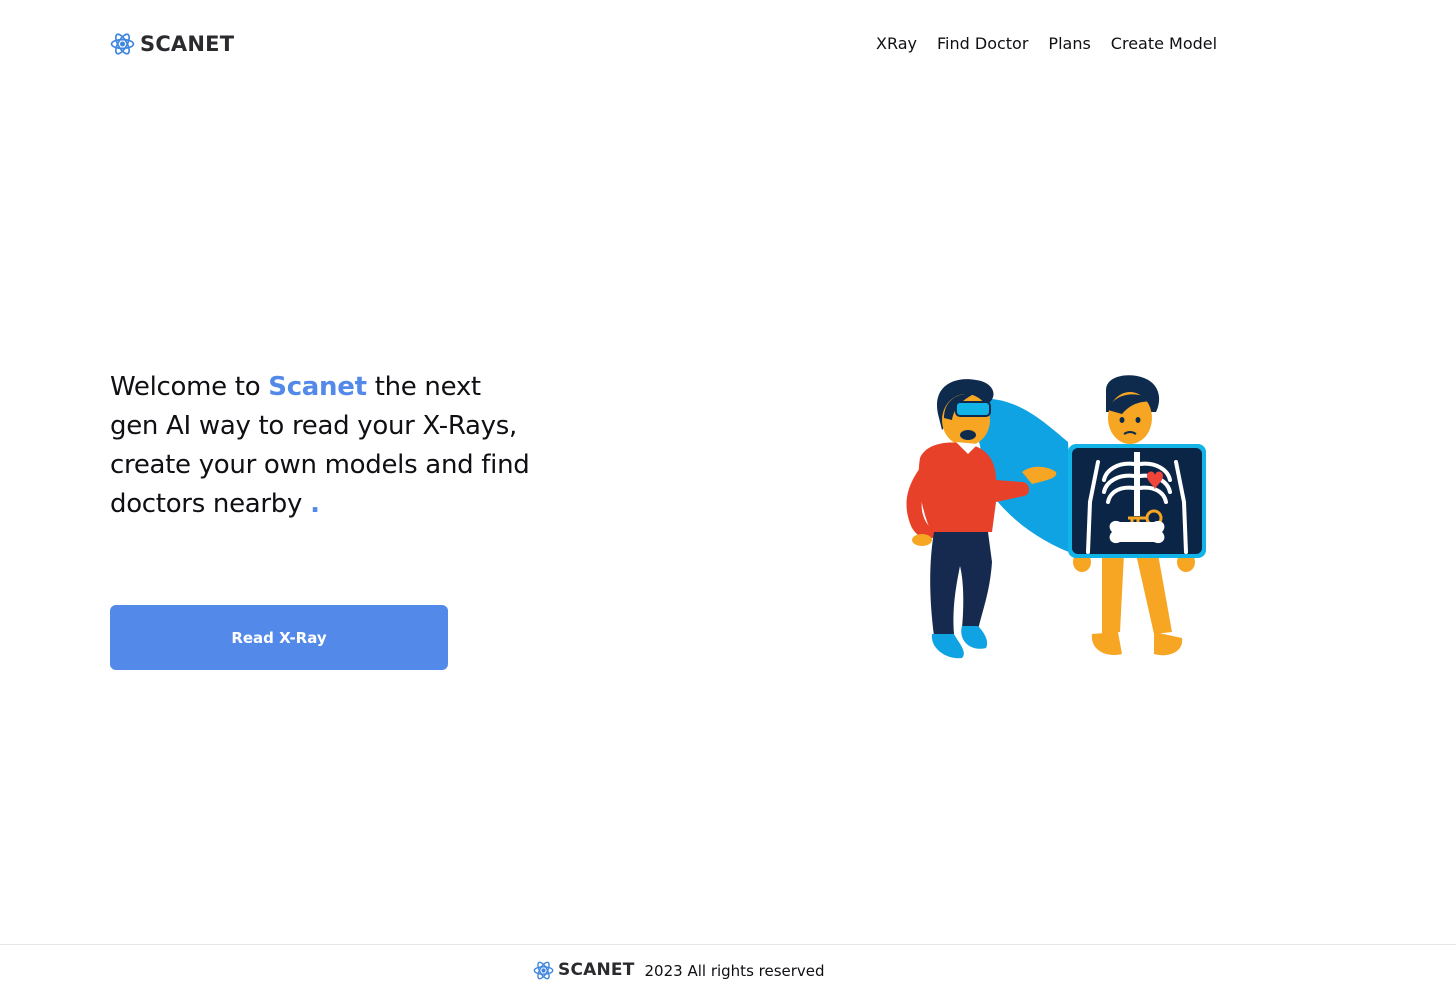 Image resolution: width=1456 pixels, height=994 pixels. I want to click on footer-content: SCANET 2023 All rights reserved, so click(679, 970).